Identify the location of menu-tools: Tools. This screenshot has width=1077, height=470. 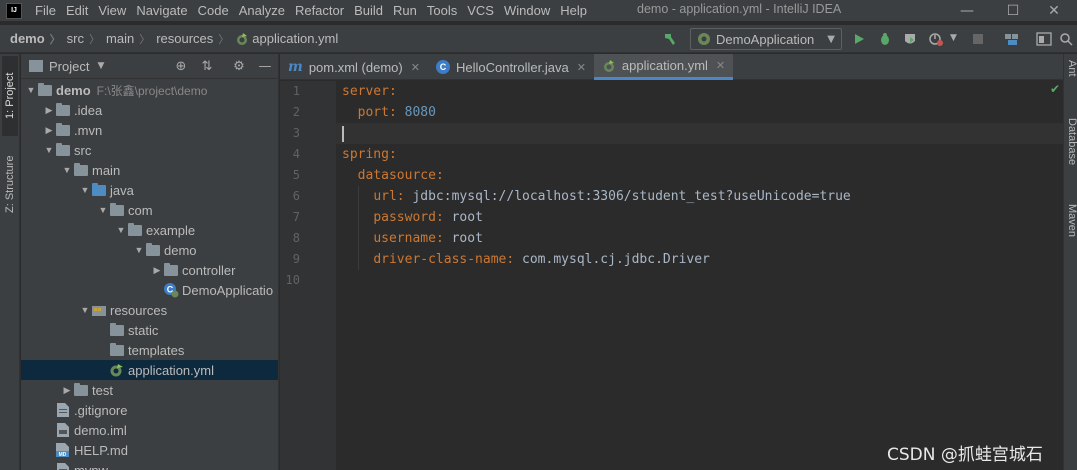
(442, 10).